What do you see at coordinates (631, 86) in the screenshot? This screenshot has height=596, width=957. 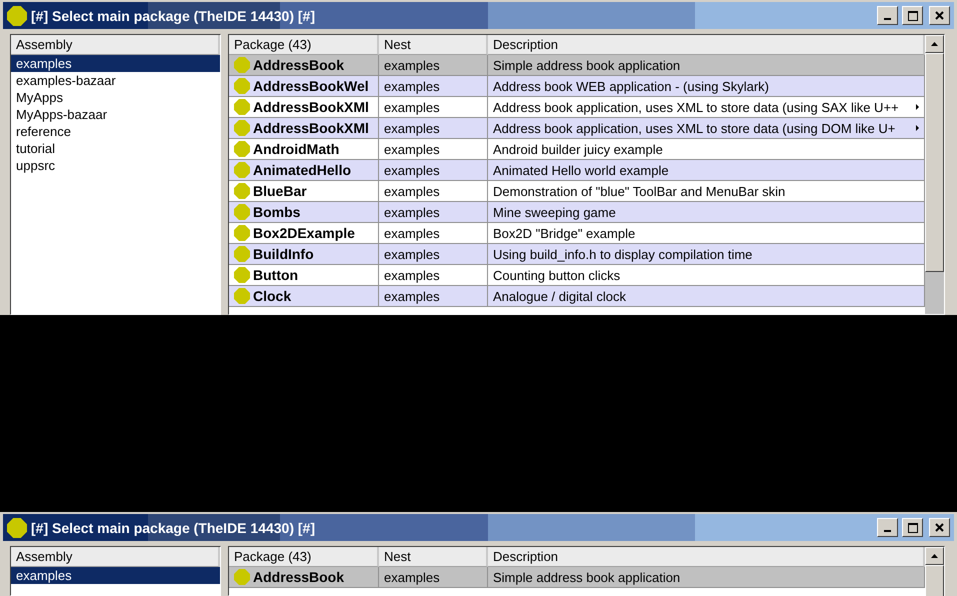 I see `package-description: Address book WEB application - (using Skylark)` at bounding box center [631, 86].